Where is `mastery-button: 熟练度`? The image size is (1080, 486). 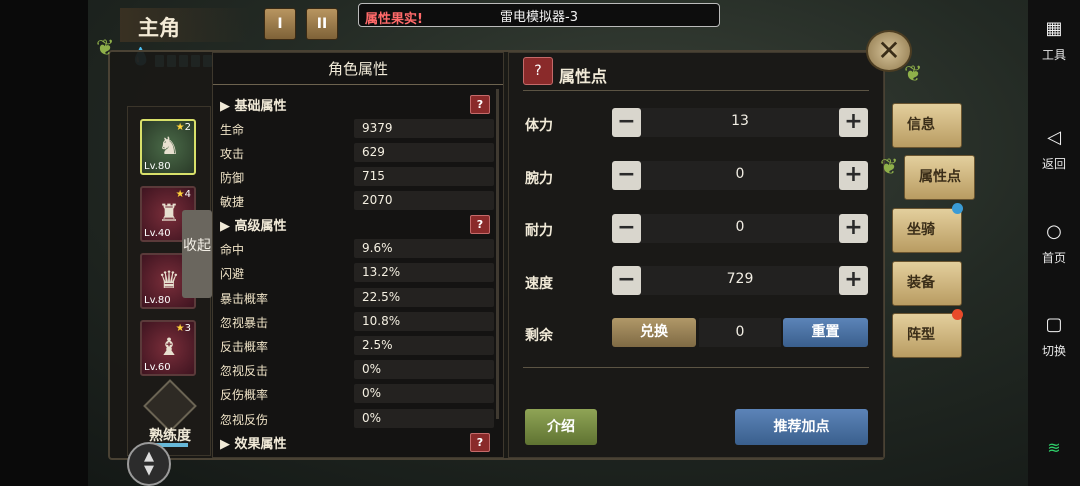
mastery-button: 熟练度 is located at coordinates (170, 413).